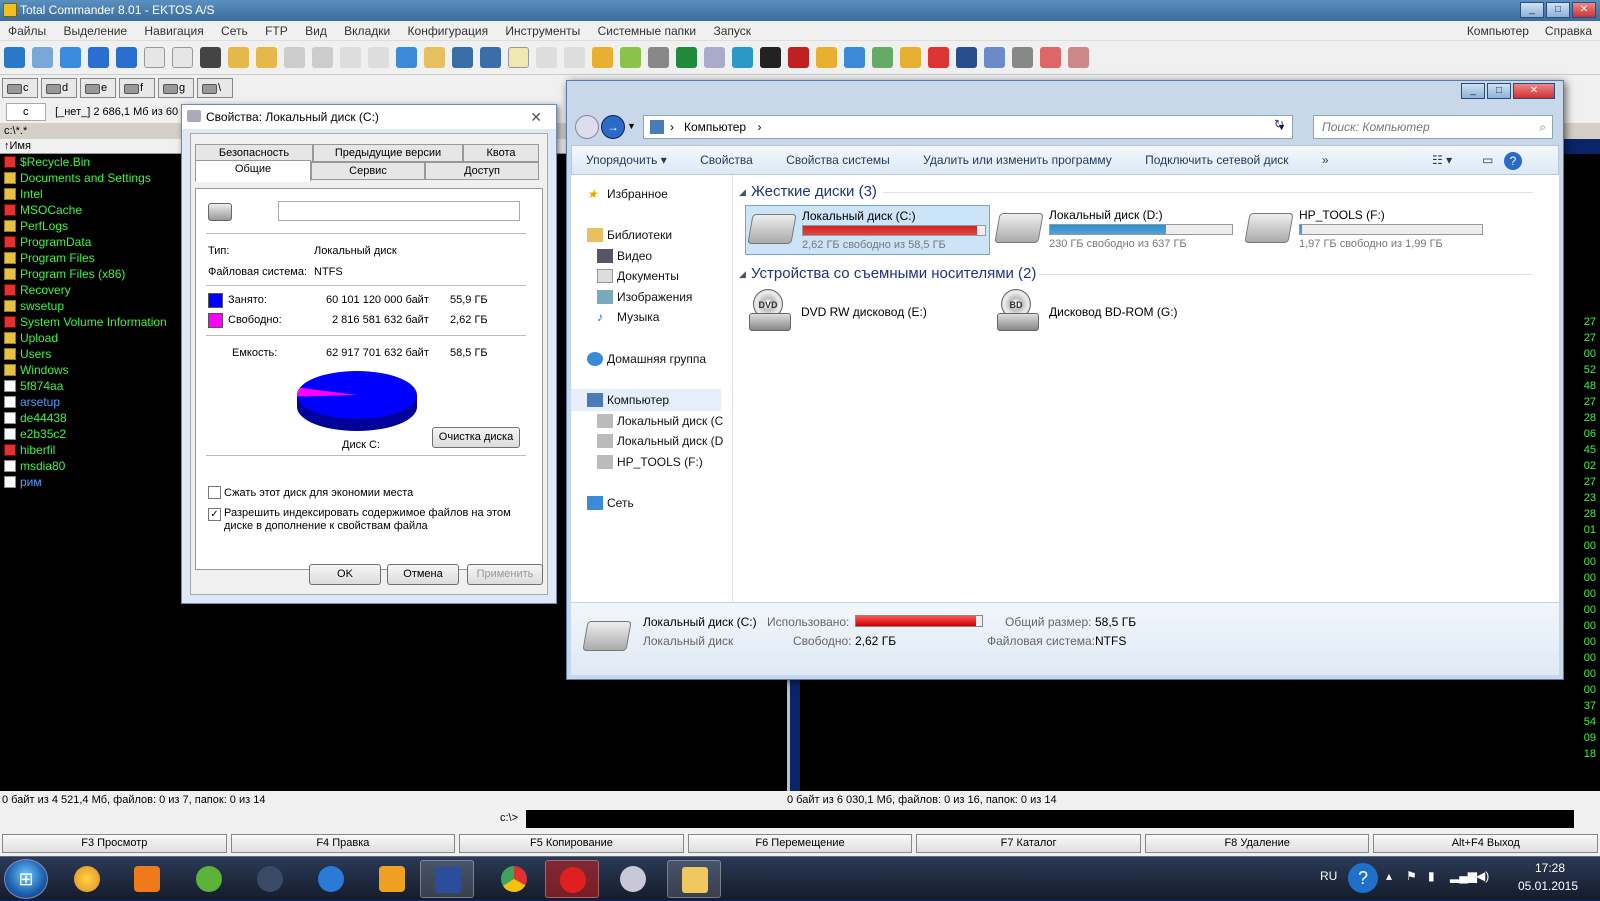 The image size is (1600, 901). Describe the element at coordinates (154, 57) in the screenshot. I see `new-file-icon` at that location.